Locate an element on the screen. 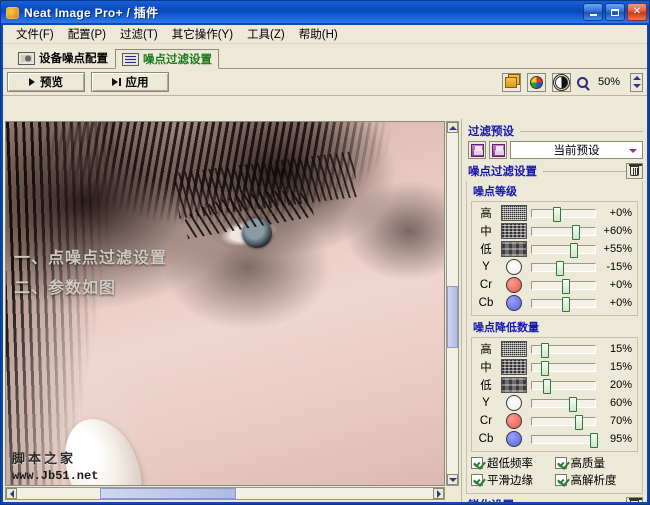 The height and width of the screenshot is (505, 650). zoom-stepper is located at coordinates (636, 82).